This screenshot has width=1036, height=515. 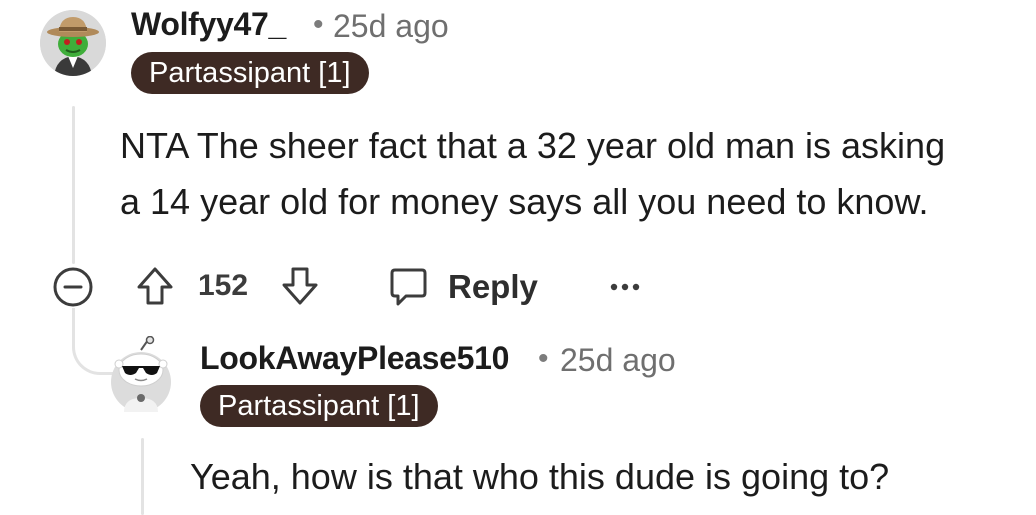 I want to click on downvote-arrow-icon, so click(x=300, y=286).